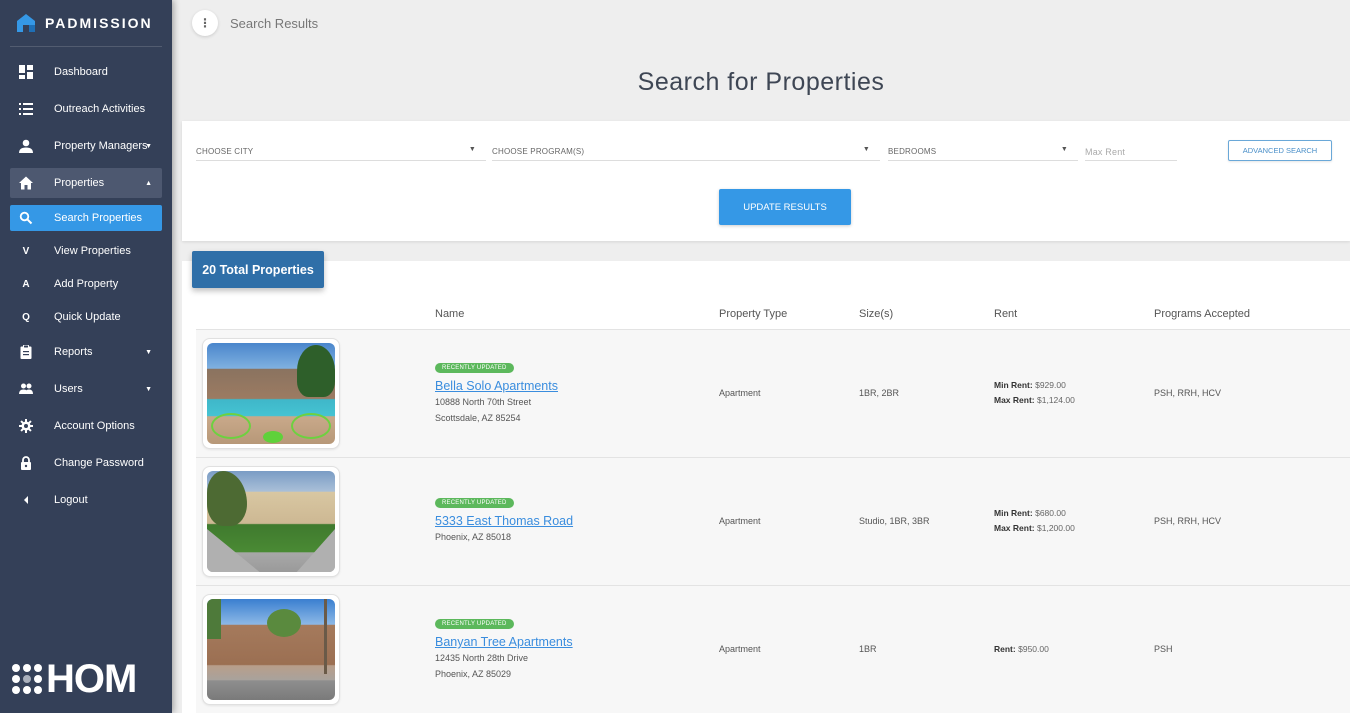 This screenshot has width=1350, height=713. Describe the element at coordinates (91, 679) in the screenshot. I see `hom-text: HOM` at that location.